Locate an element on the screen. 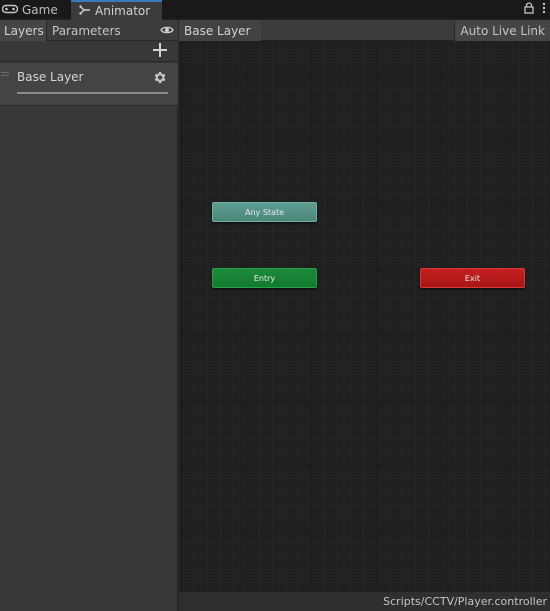  tab-game-label: Game is located at coordinates (40, 10).